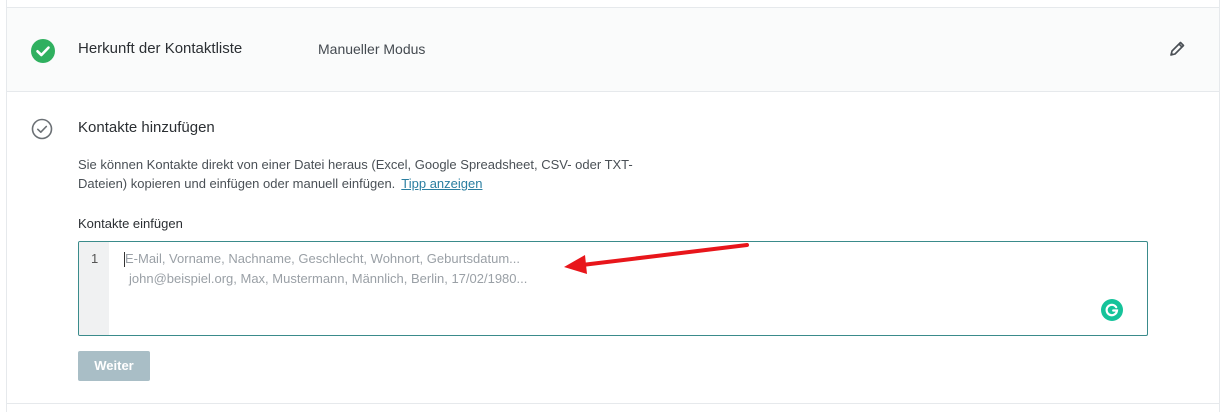  What do you see at coordinates (94, 288) in the screenshot?
I see `line-gutter: 1` at bounding box center [94, 288].